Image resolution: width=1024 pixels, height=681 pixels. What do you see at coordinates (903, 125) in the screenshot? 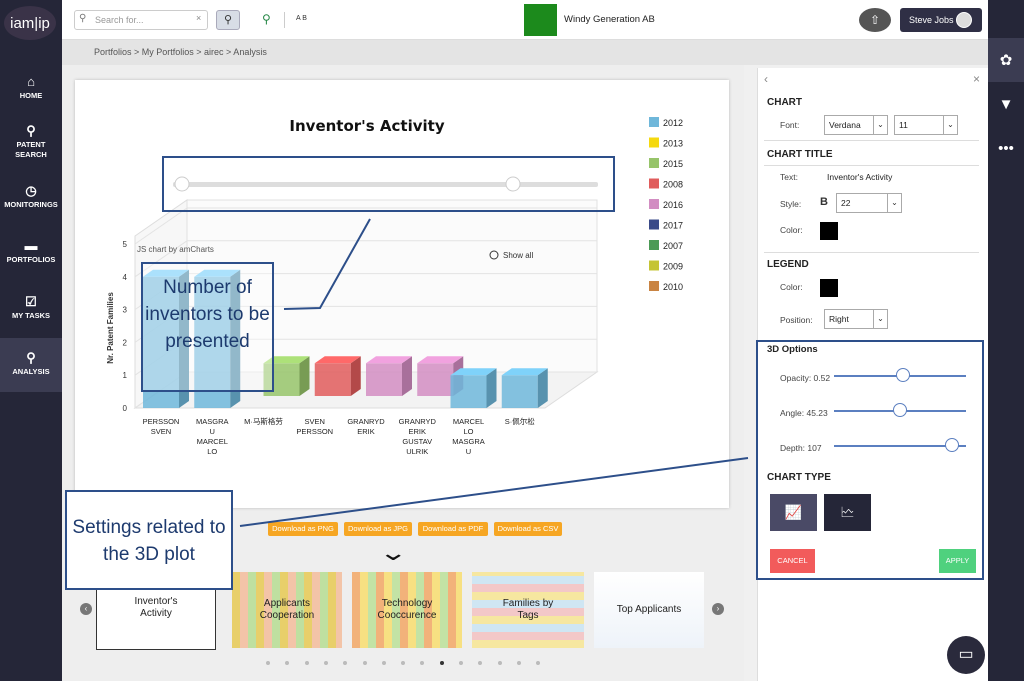
I see `font-size-value: 11` at bounding box center [903, 125].